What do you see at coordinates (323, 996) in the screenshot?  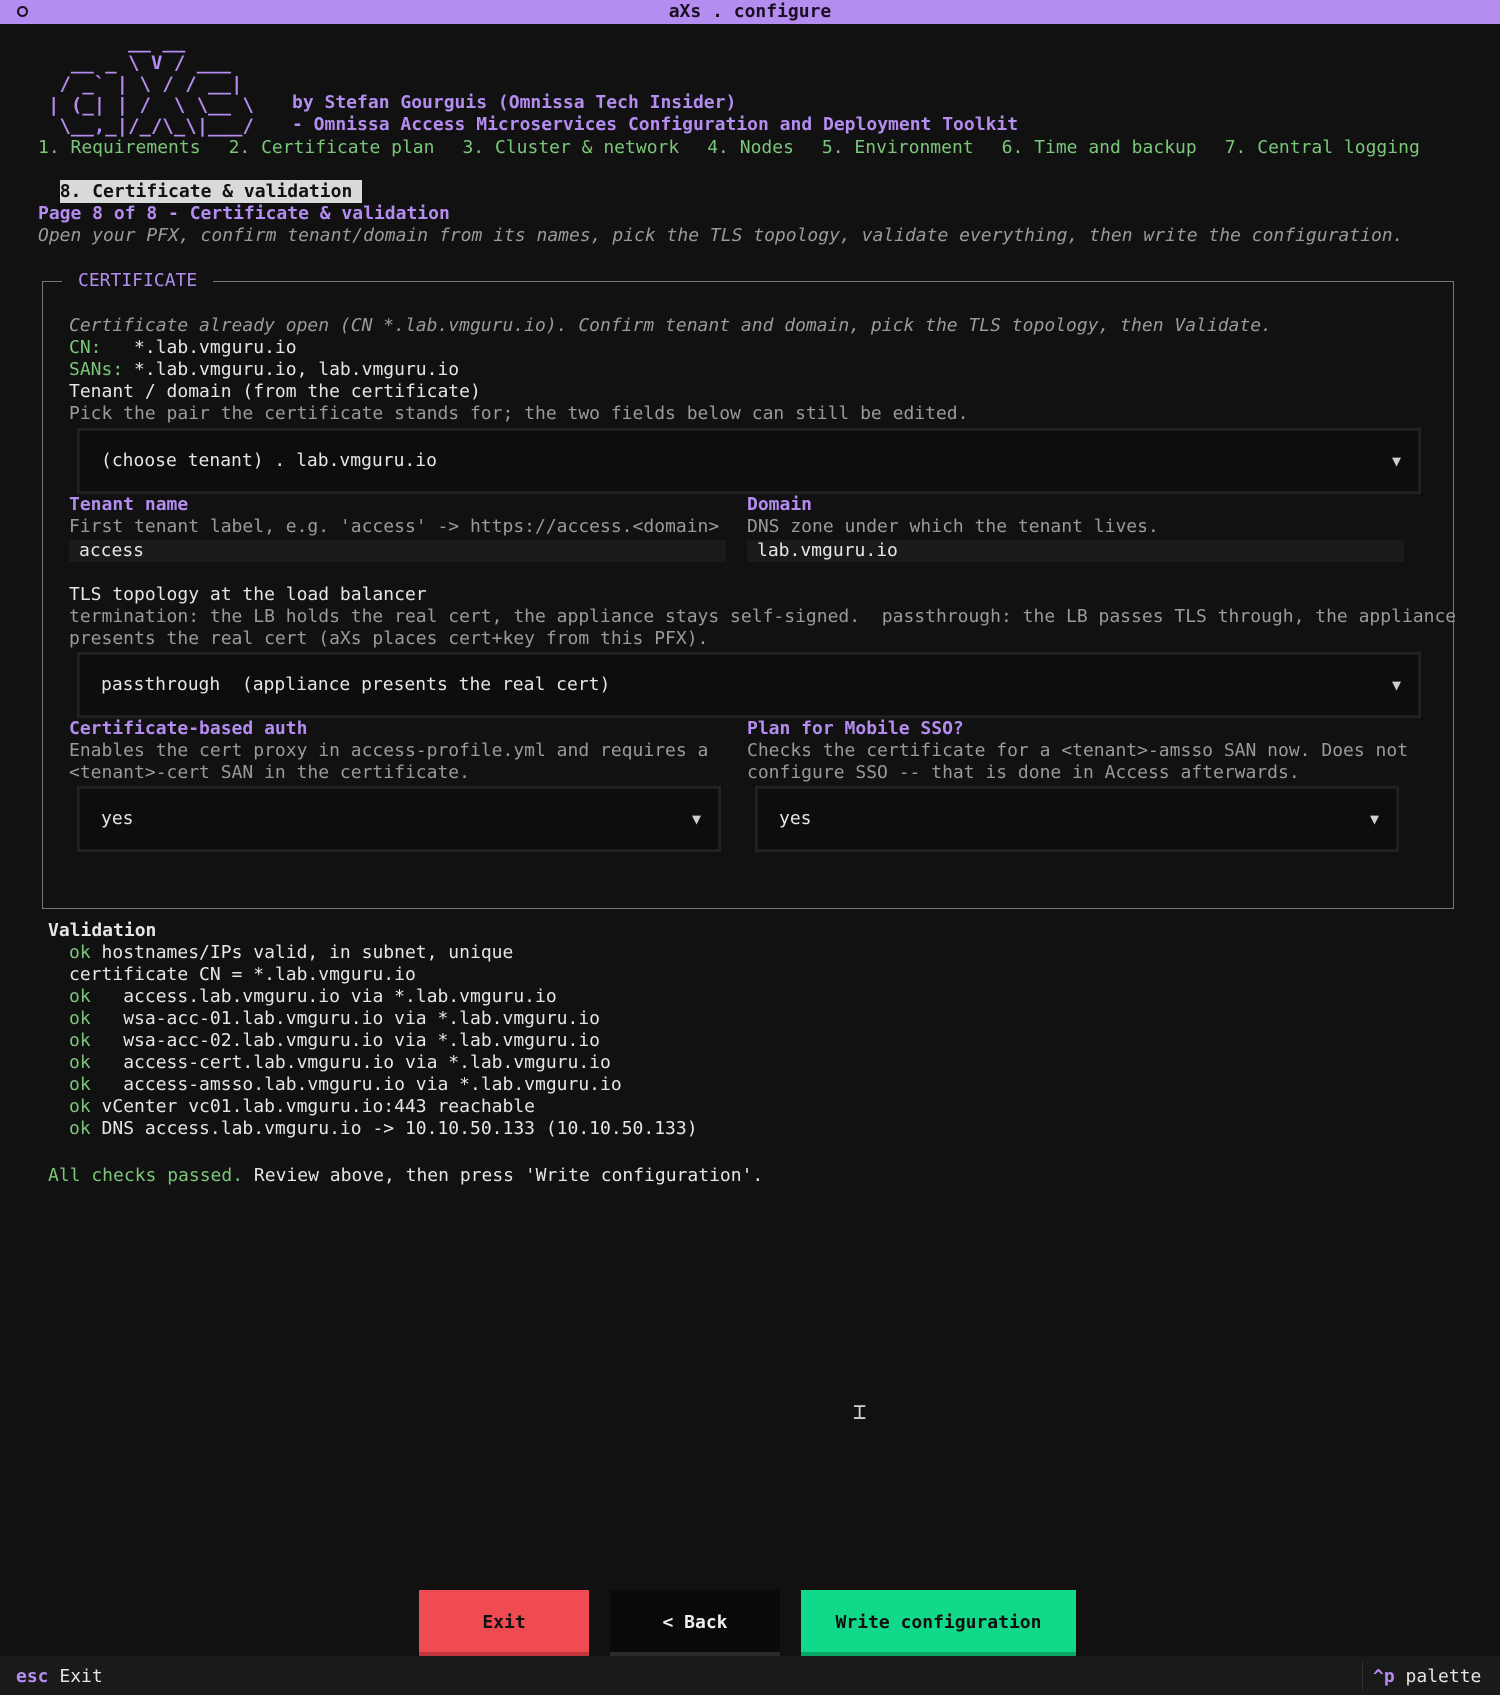 I see `validation-text: access.lab.vmguru.io via *.lab.vmguru.io` at bounding box center [323, 996].